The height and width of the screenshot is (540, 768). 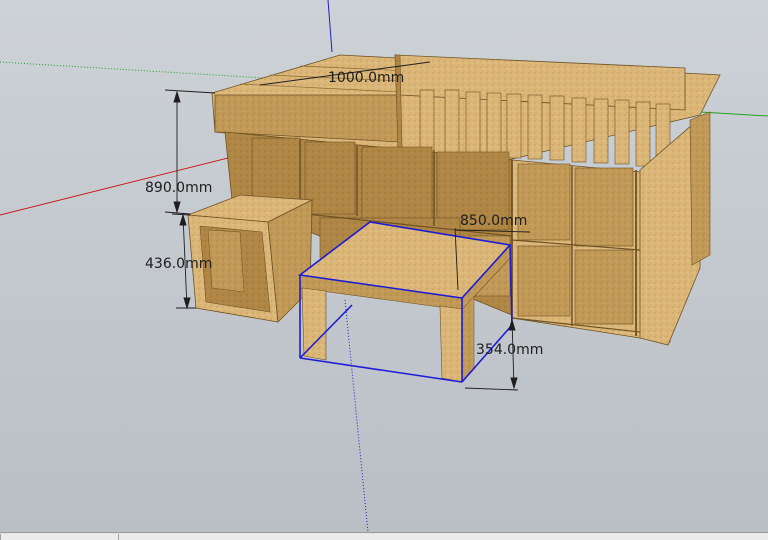 What do you see at coordinates (493, 221) in the screenshot?
I see `dimension-table-width-label: 850.0mm` at bounding box center [493, 221].